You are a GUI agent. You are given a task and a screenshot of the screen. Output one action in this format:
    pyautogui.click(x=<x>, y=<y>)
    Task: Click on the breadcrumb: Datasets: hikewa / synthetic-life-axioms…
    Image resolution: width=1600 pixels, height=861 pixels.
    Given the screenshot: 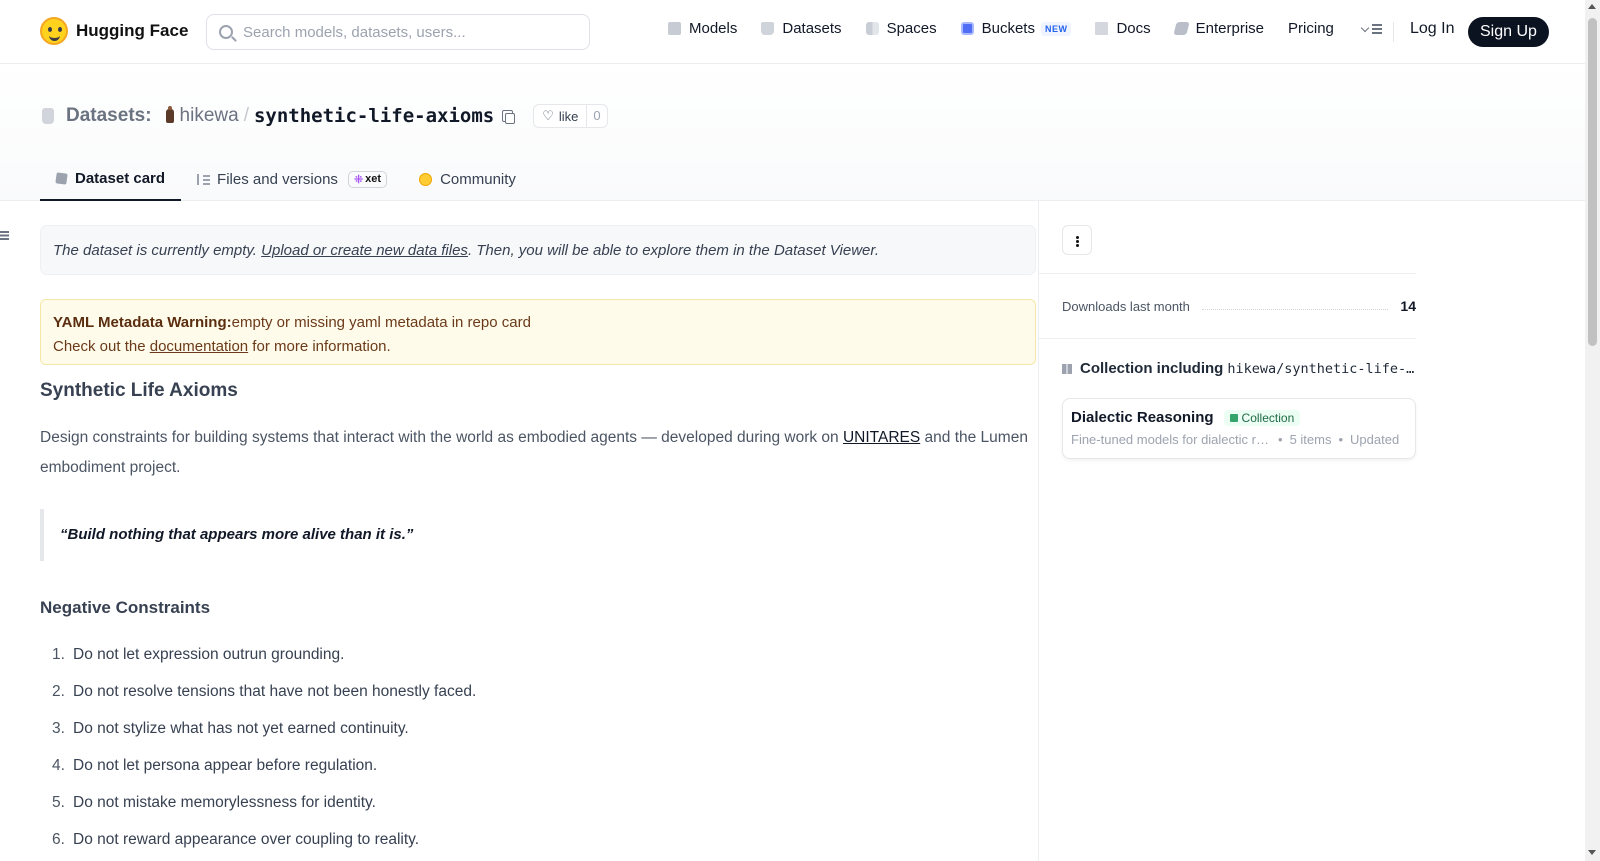 What is the action you would take?
    pyautogui.click(x=325, y=116)
    